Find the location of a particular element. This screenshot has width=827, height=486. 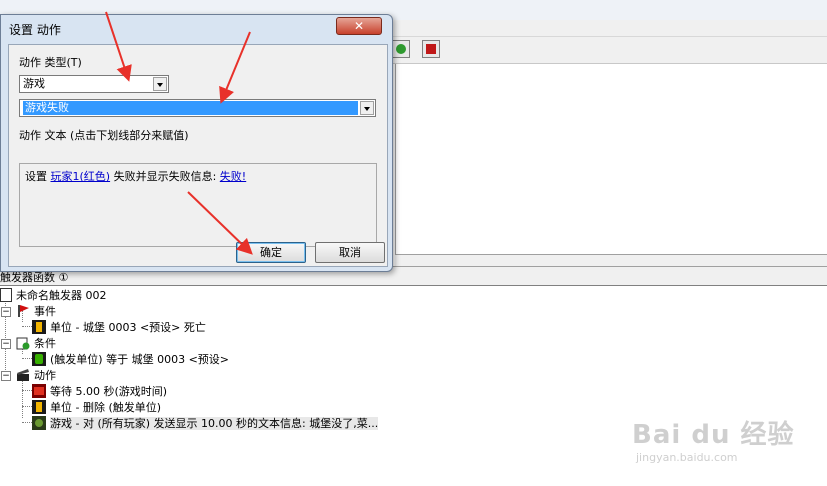

actions-label: 动作 is located at coordinates (45, 375).